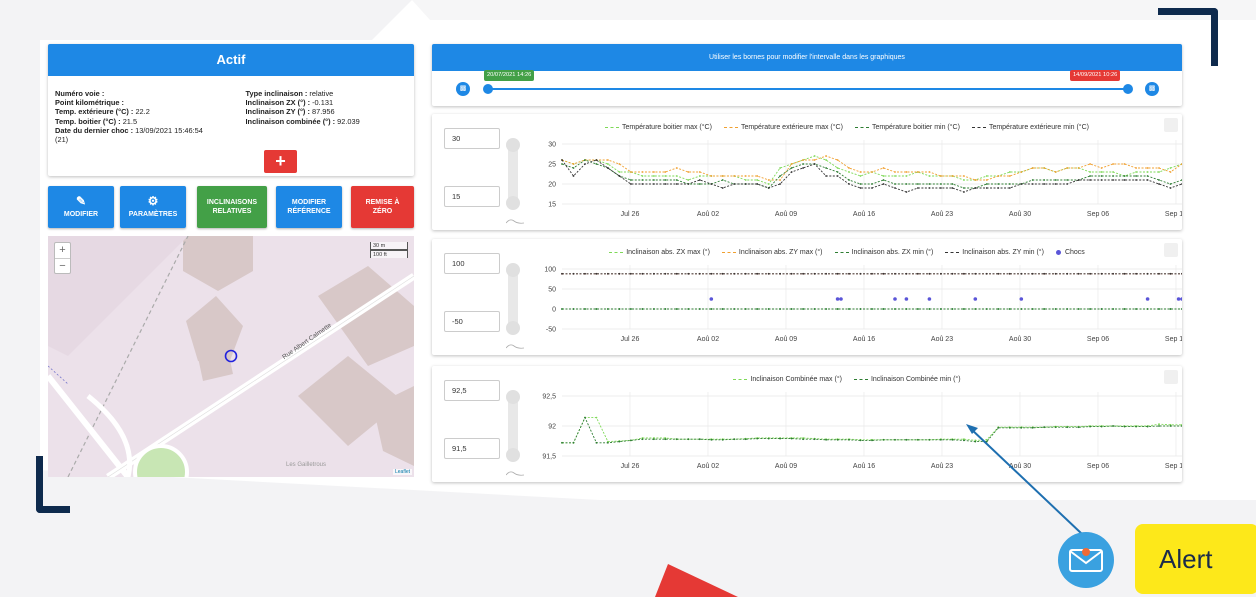  Describe the element at coordinates (549, 457) in the screenshot. I see `y-tick-label: 91,5` at that location.